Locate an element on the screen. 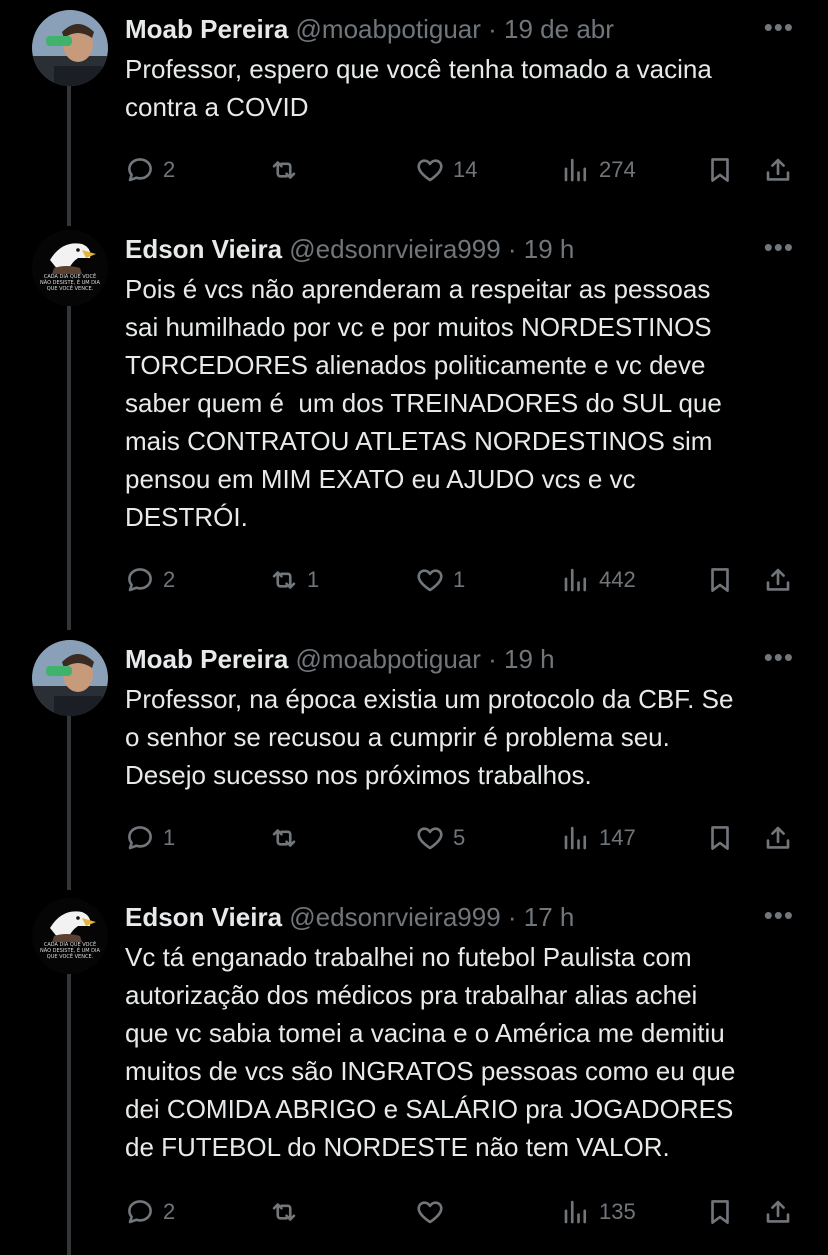  reply-count: 1 is located at coordinates (169, 837).